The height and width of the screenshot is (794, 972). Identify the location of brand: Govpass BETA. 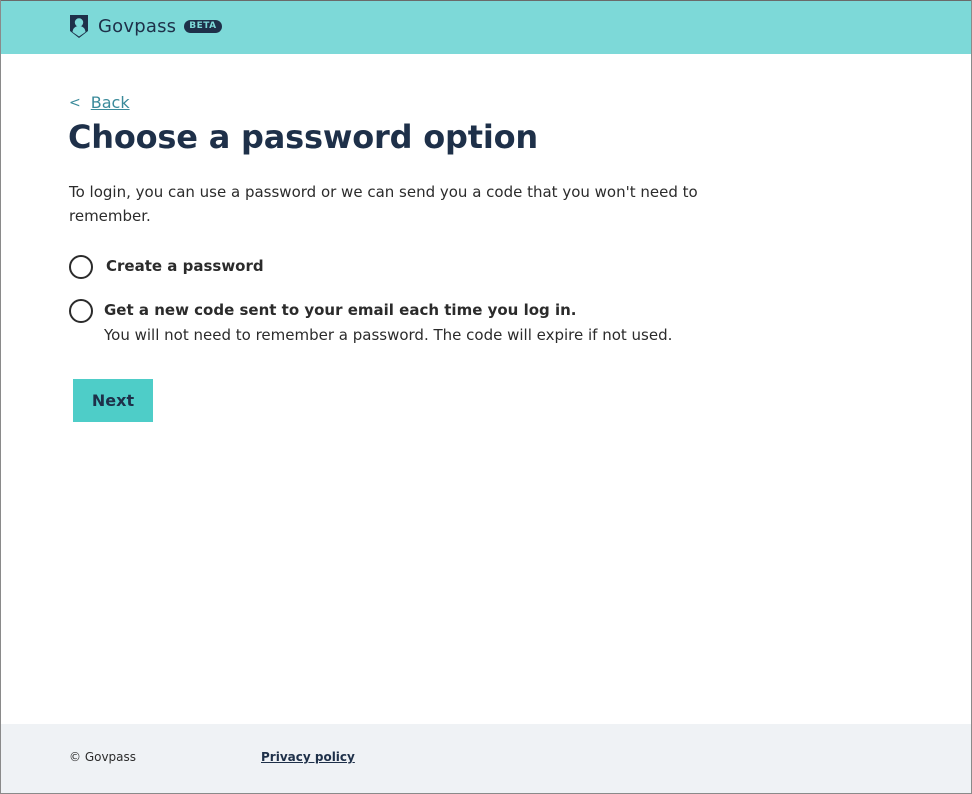
(145, 26).